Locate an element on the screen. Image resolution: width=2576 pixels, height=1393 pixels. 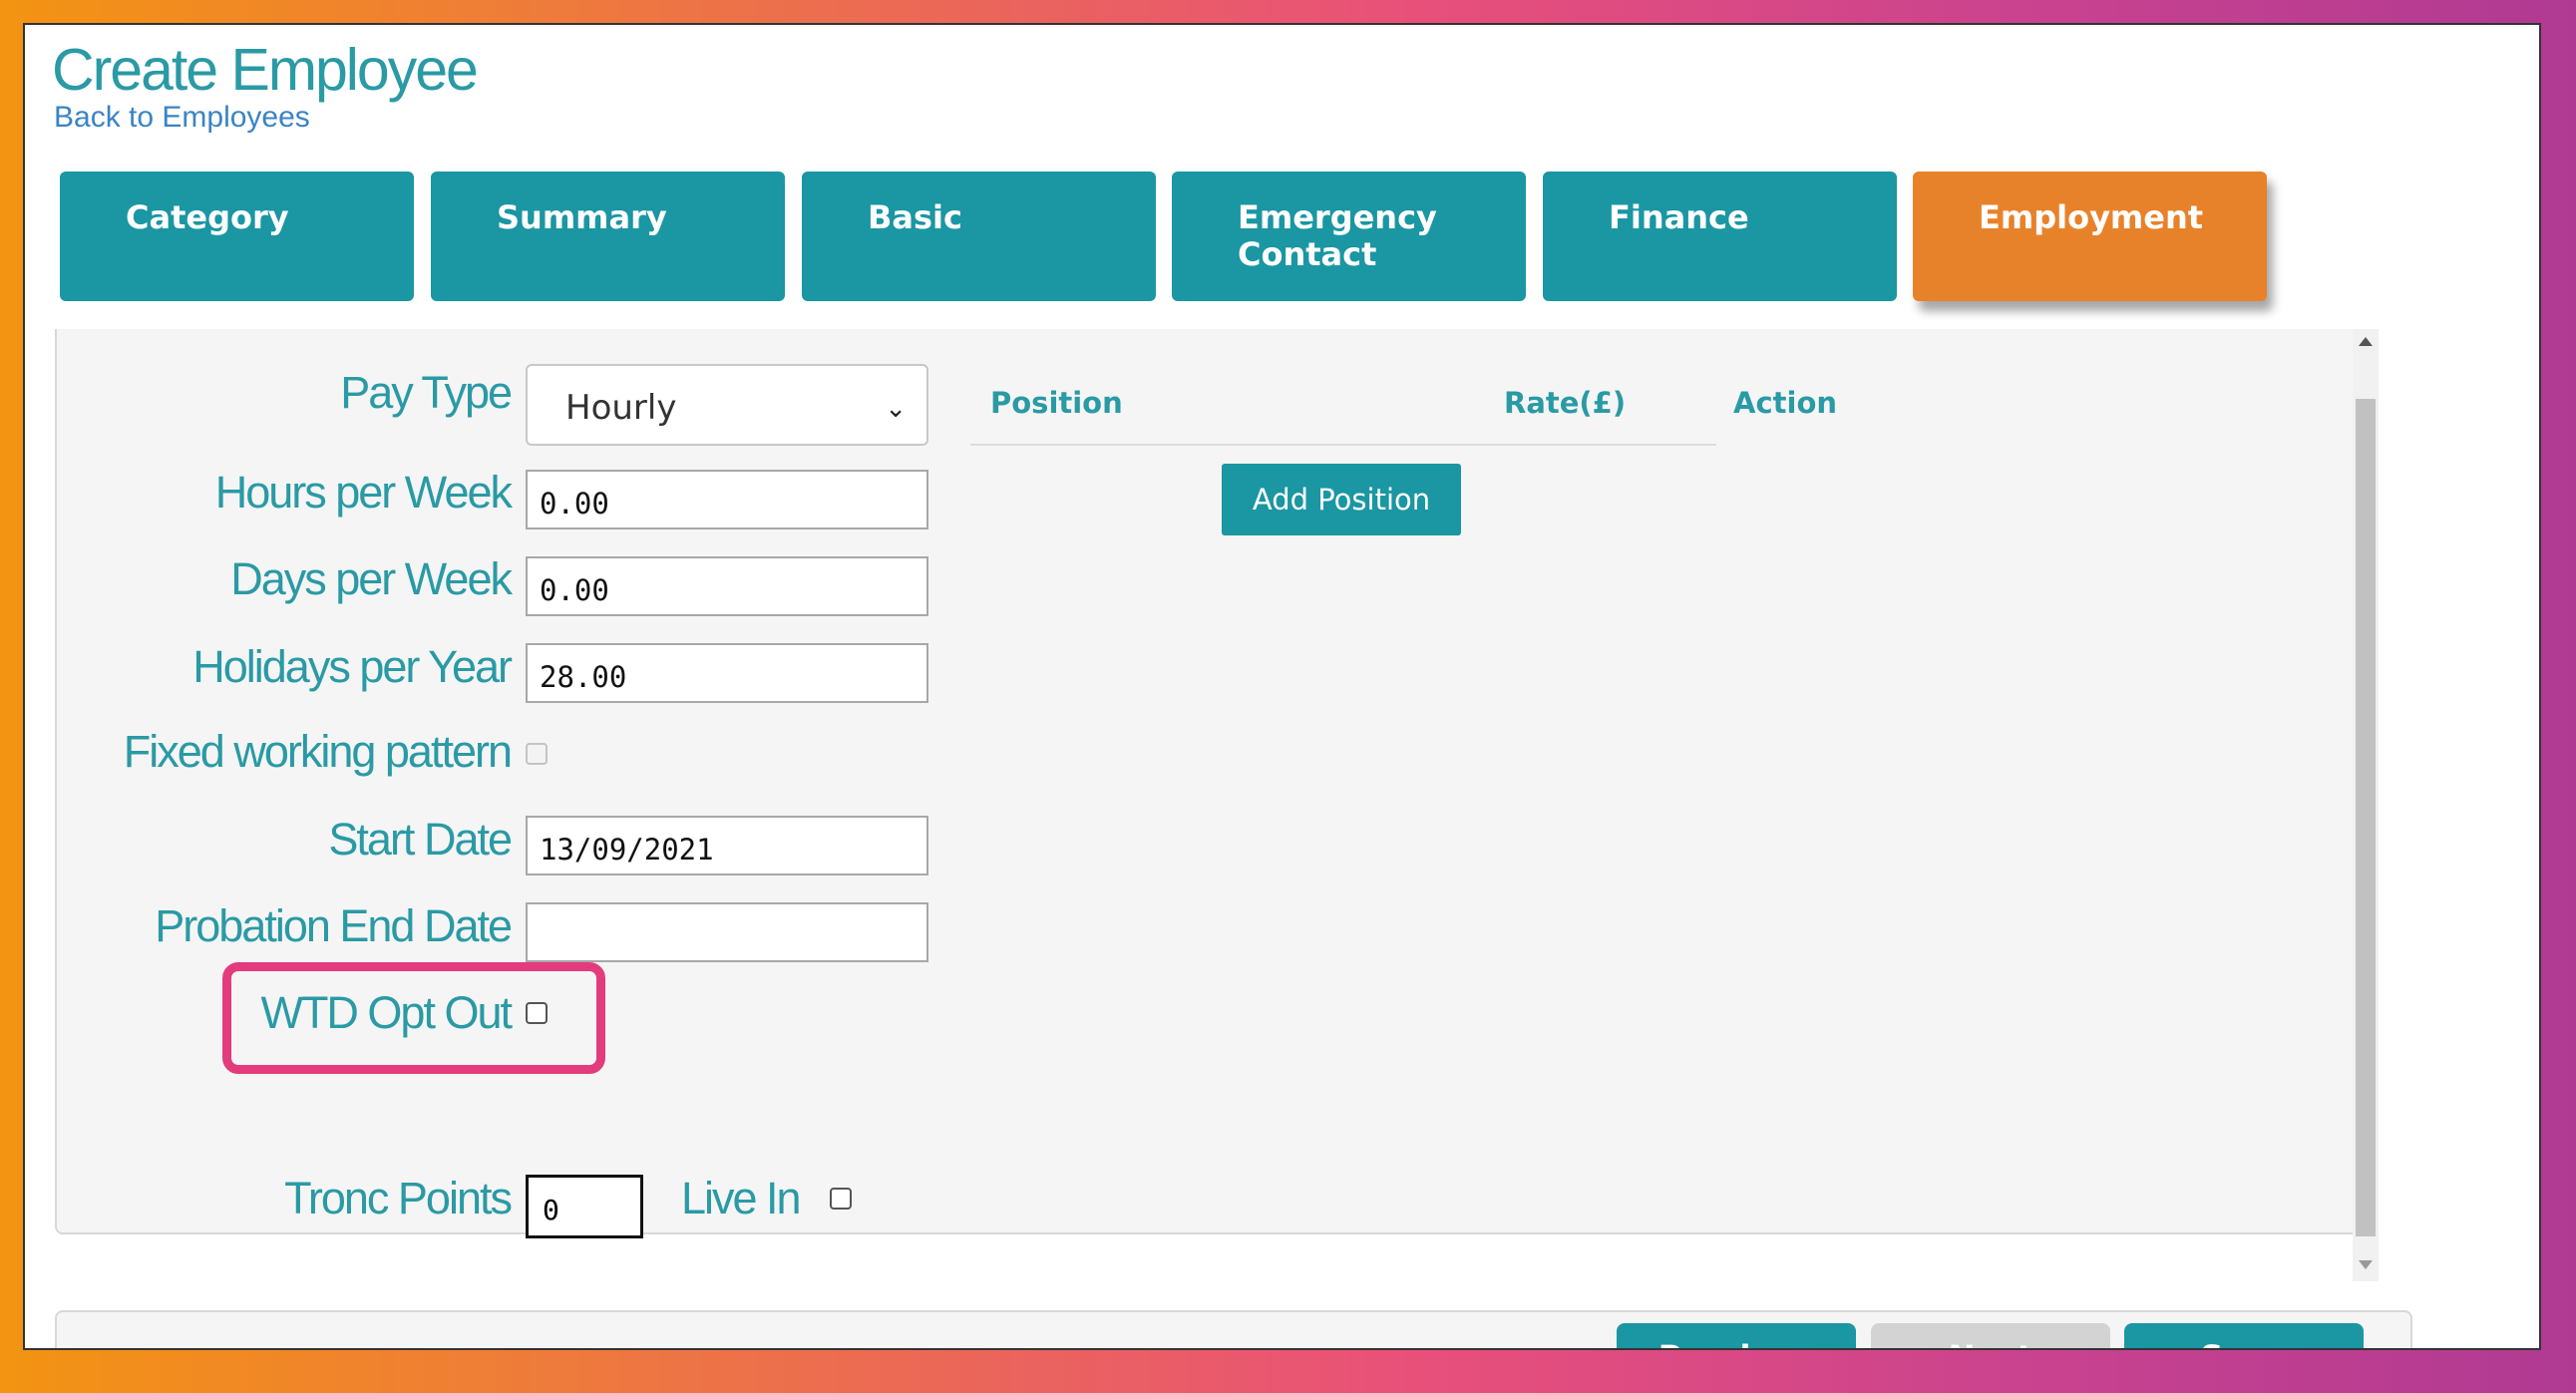
back-to-employees-link: Back to Employees is located at coordinates (182, 118).